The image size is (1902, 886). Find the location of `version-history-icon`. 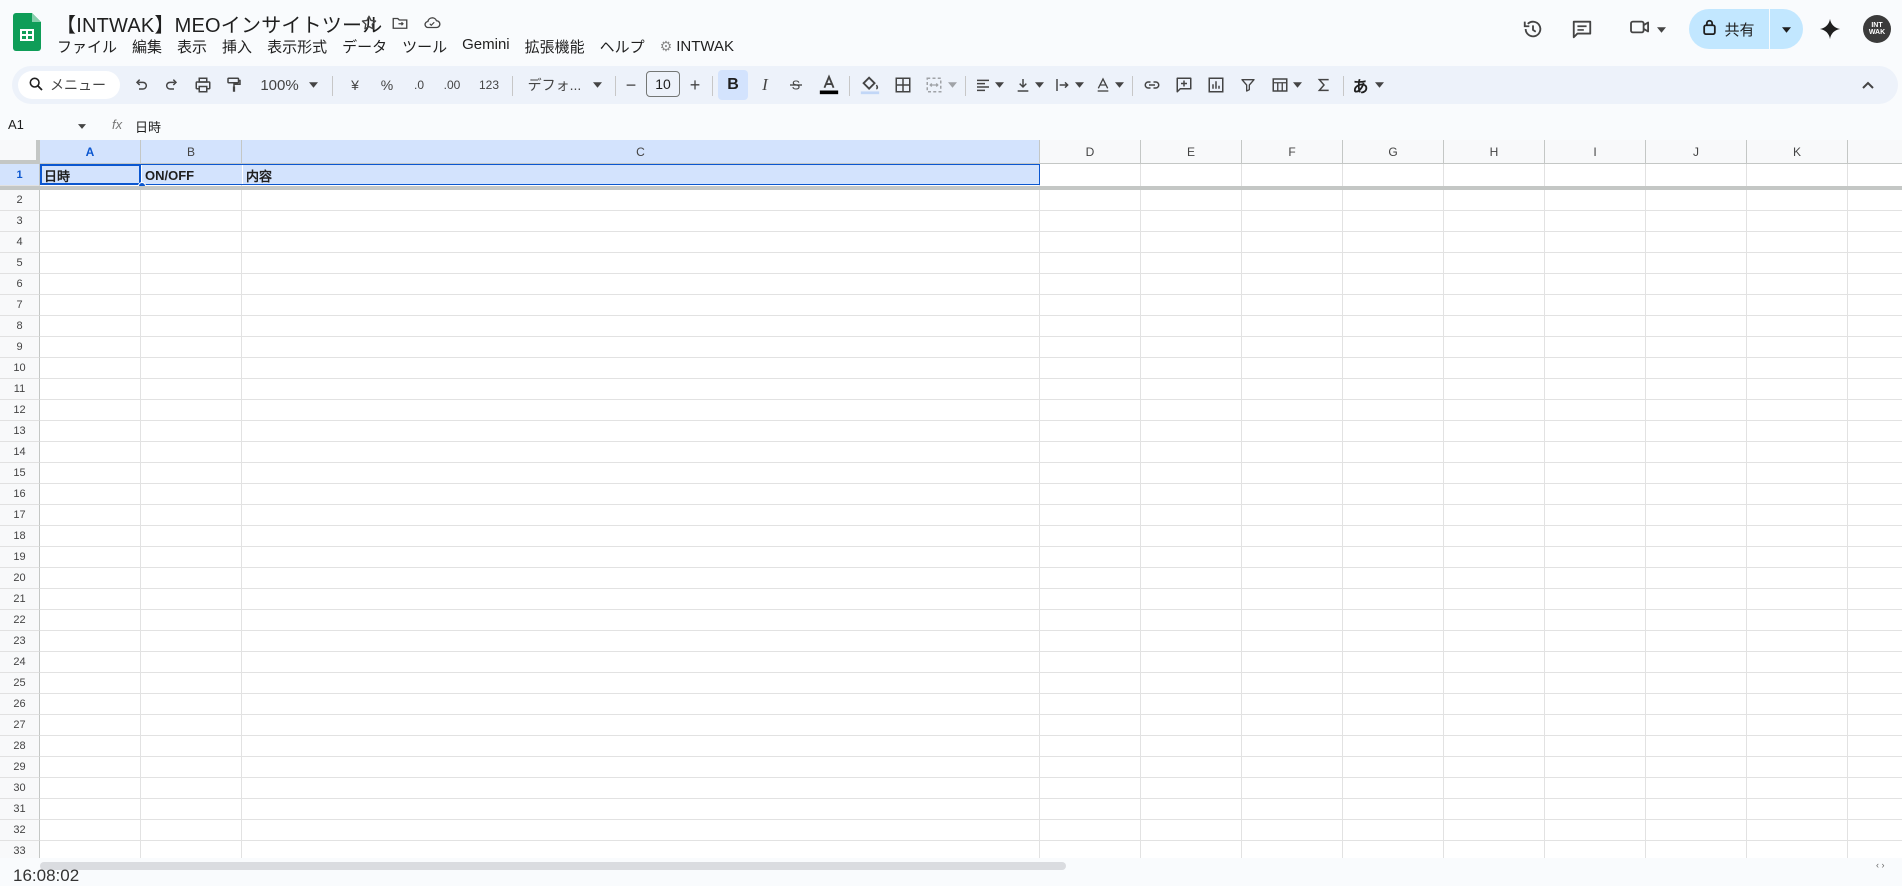

version-history-icon is located at coordinates (1533, 29).